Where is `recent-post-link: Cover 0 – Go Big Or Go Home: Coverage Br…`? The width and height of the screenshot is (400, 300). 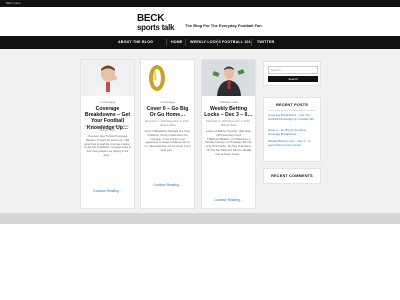 recent-post-link: Cover 0 – Go Big Or Go Home: Coverage Br… is located at coordinates (293, 132).